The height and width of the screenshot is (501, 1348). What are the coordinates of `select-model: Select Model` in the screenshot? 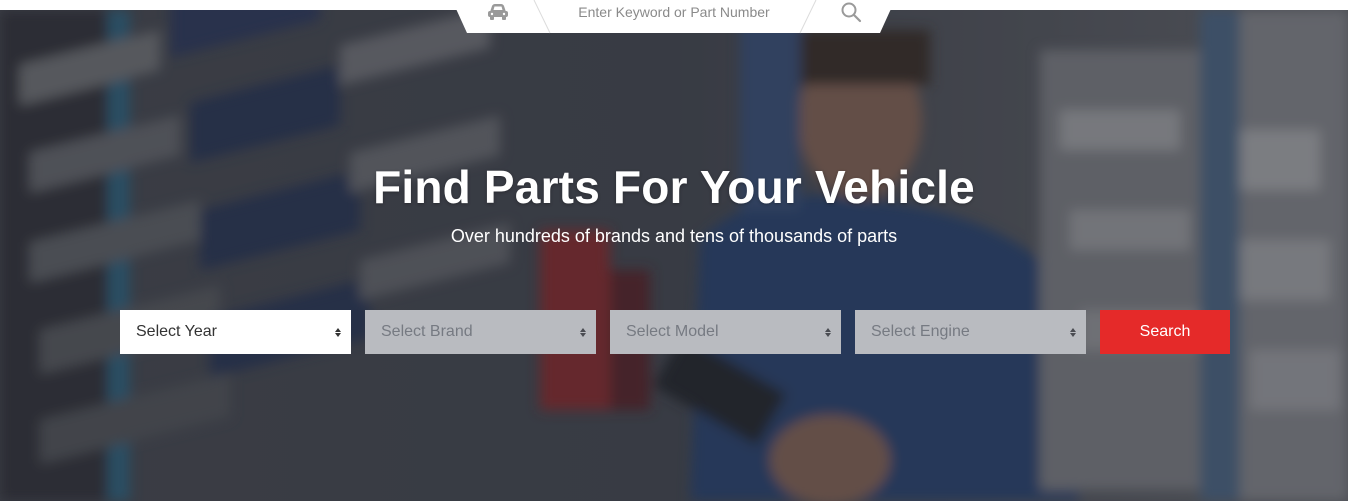 It's located at (725, 332).